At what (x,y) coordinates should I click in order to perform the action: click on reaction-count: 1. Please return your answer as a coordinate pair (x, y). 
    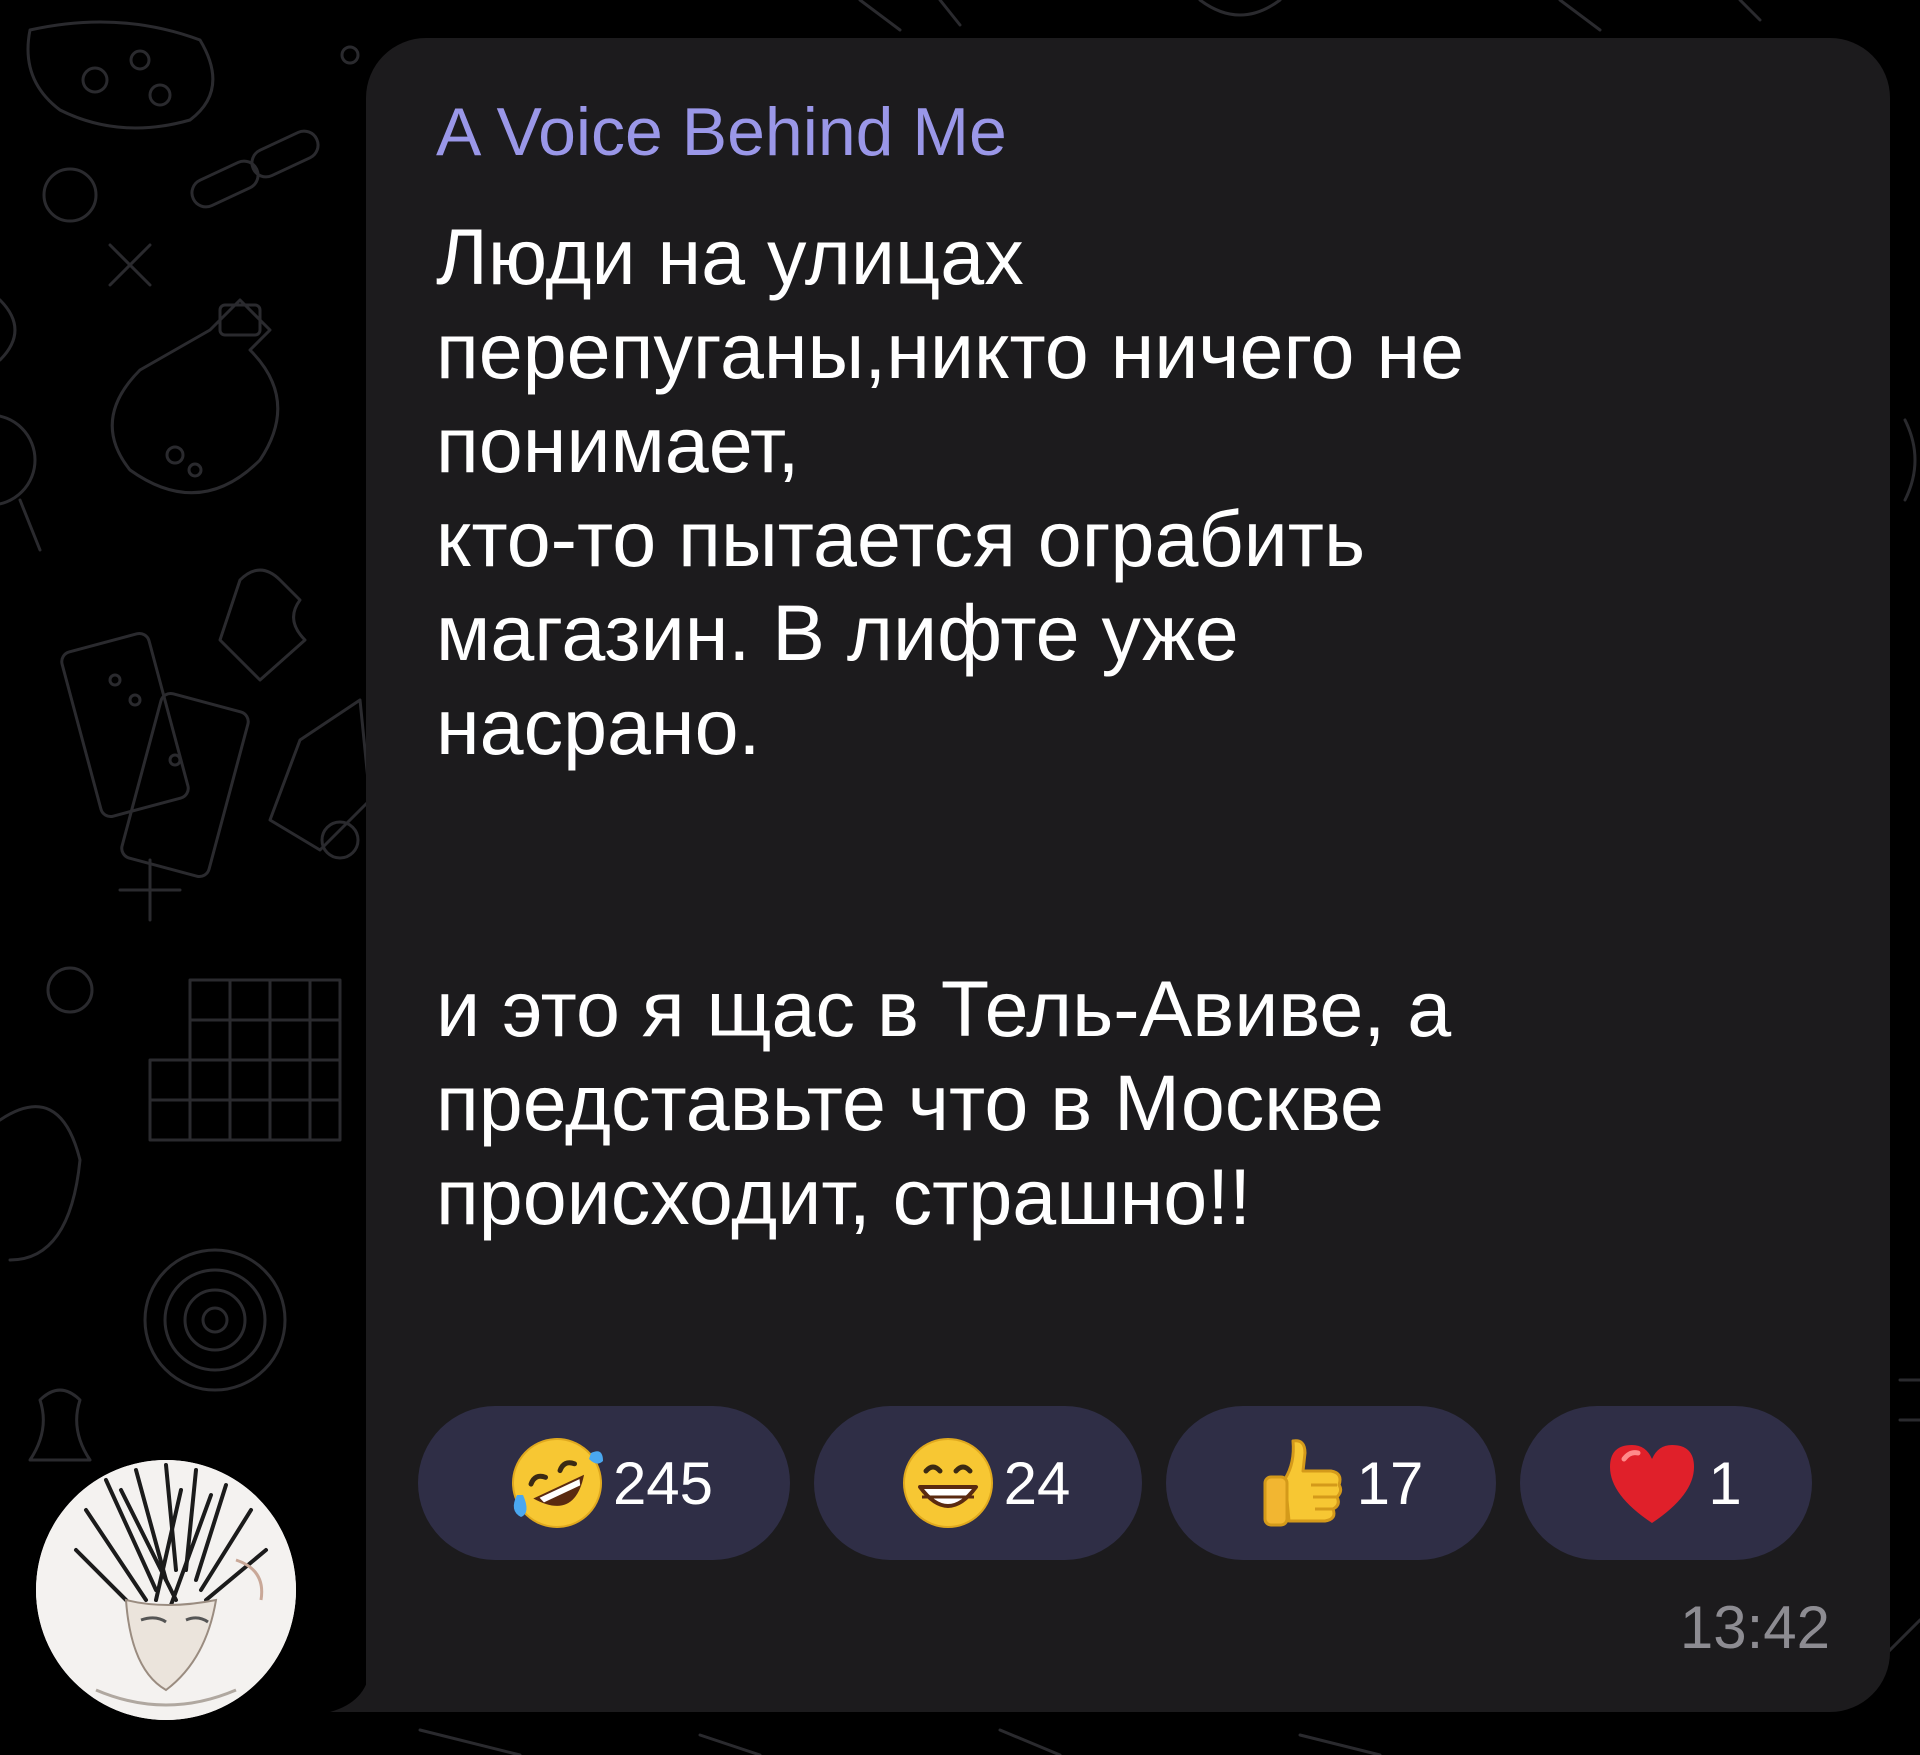
    Looking at the image, I should click on (1725, 1483).